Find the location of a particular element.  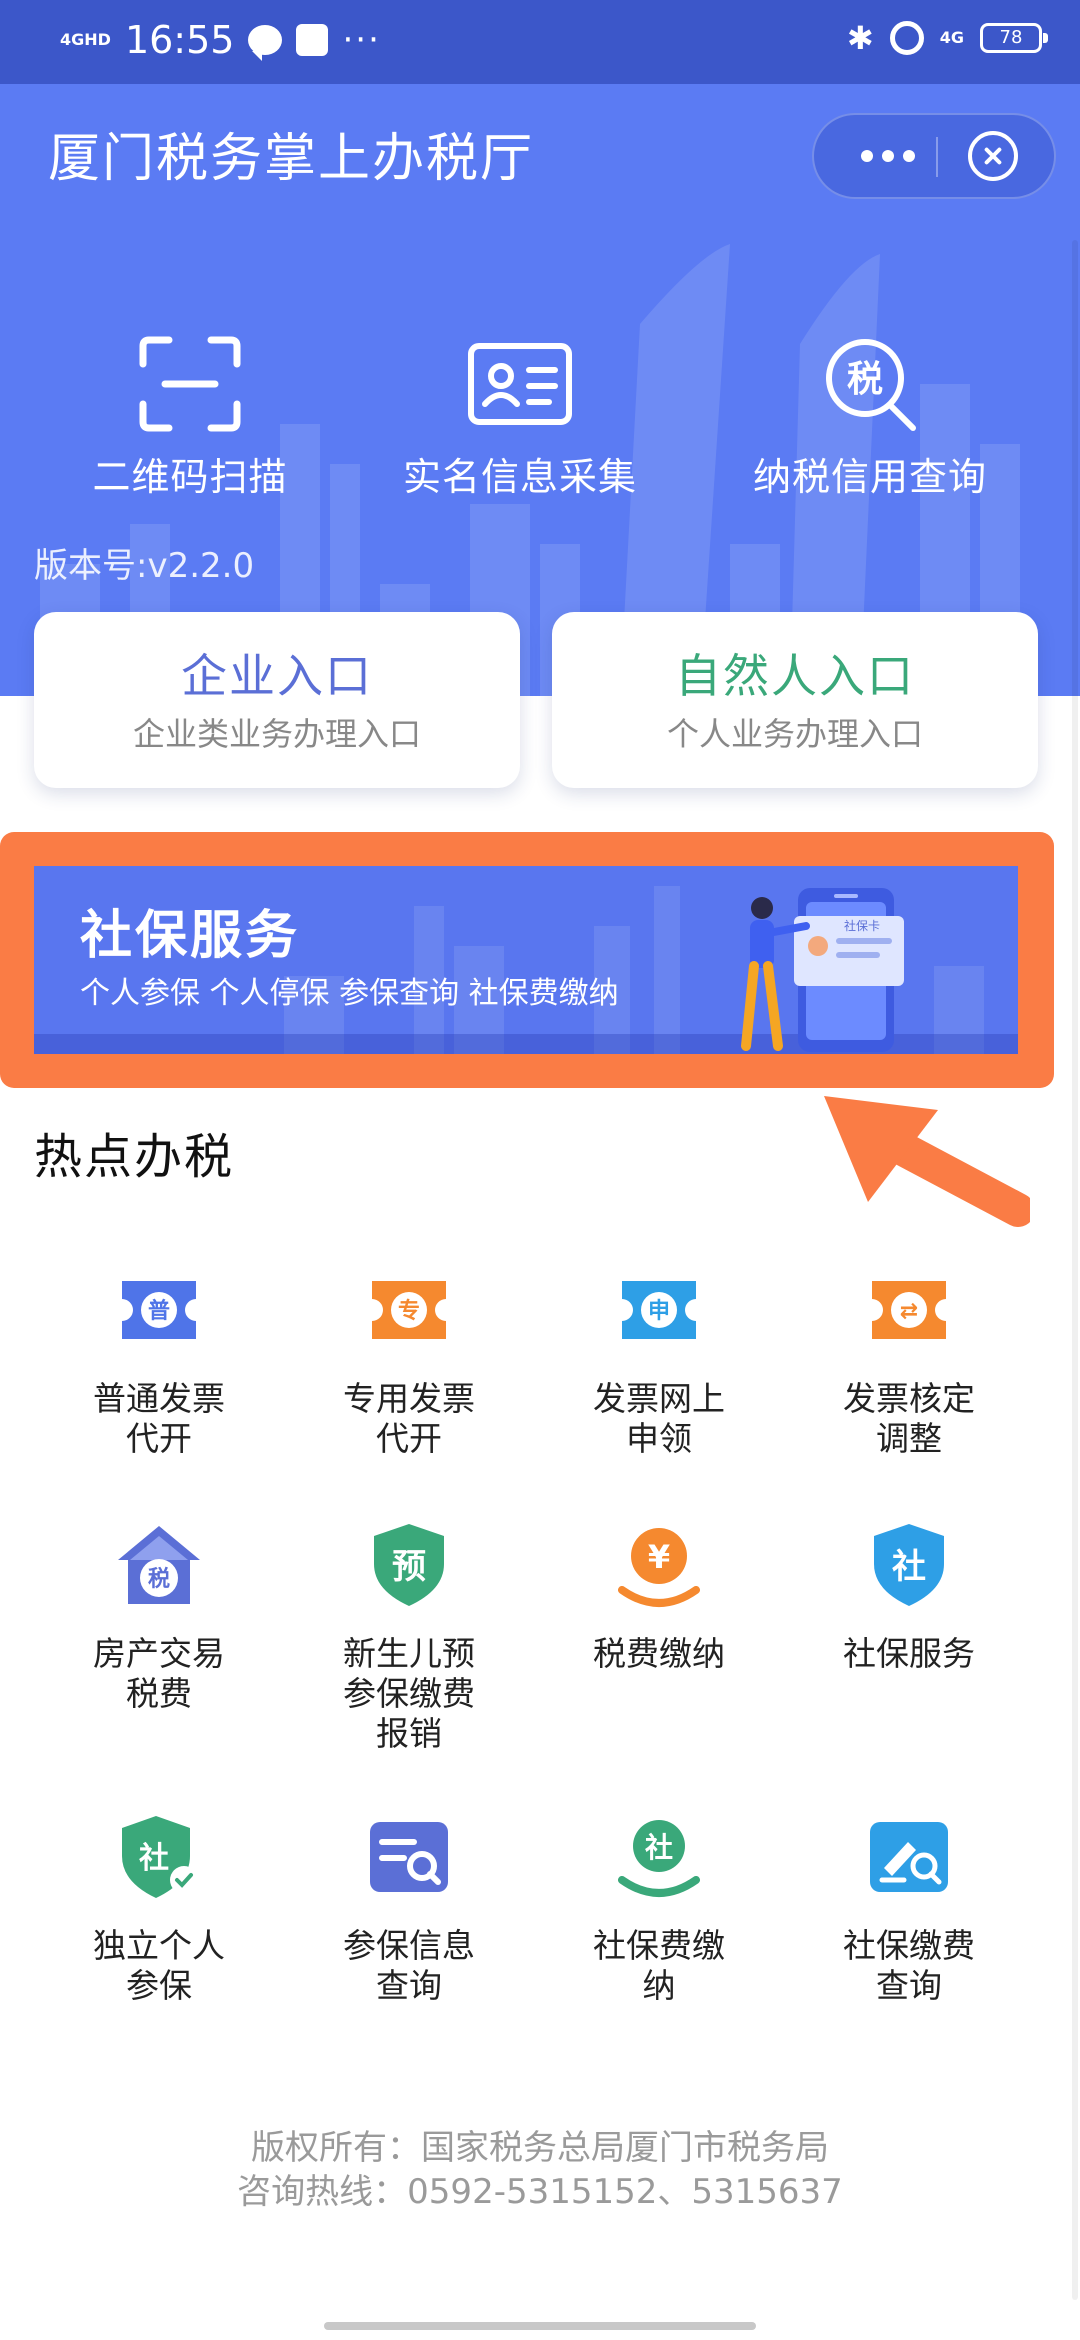

network-signal-icon: 4GHD is located at coordinates (85, 39).